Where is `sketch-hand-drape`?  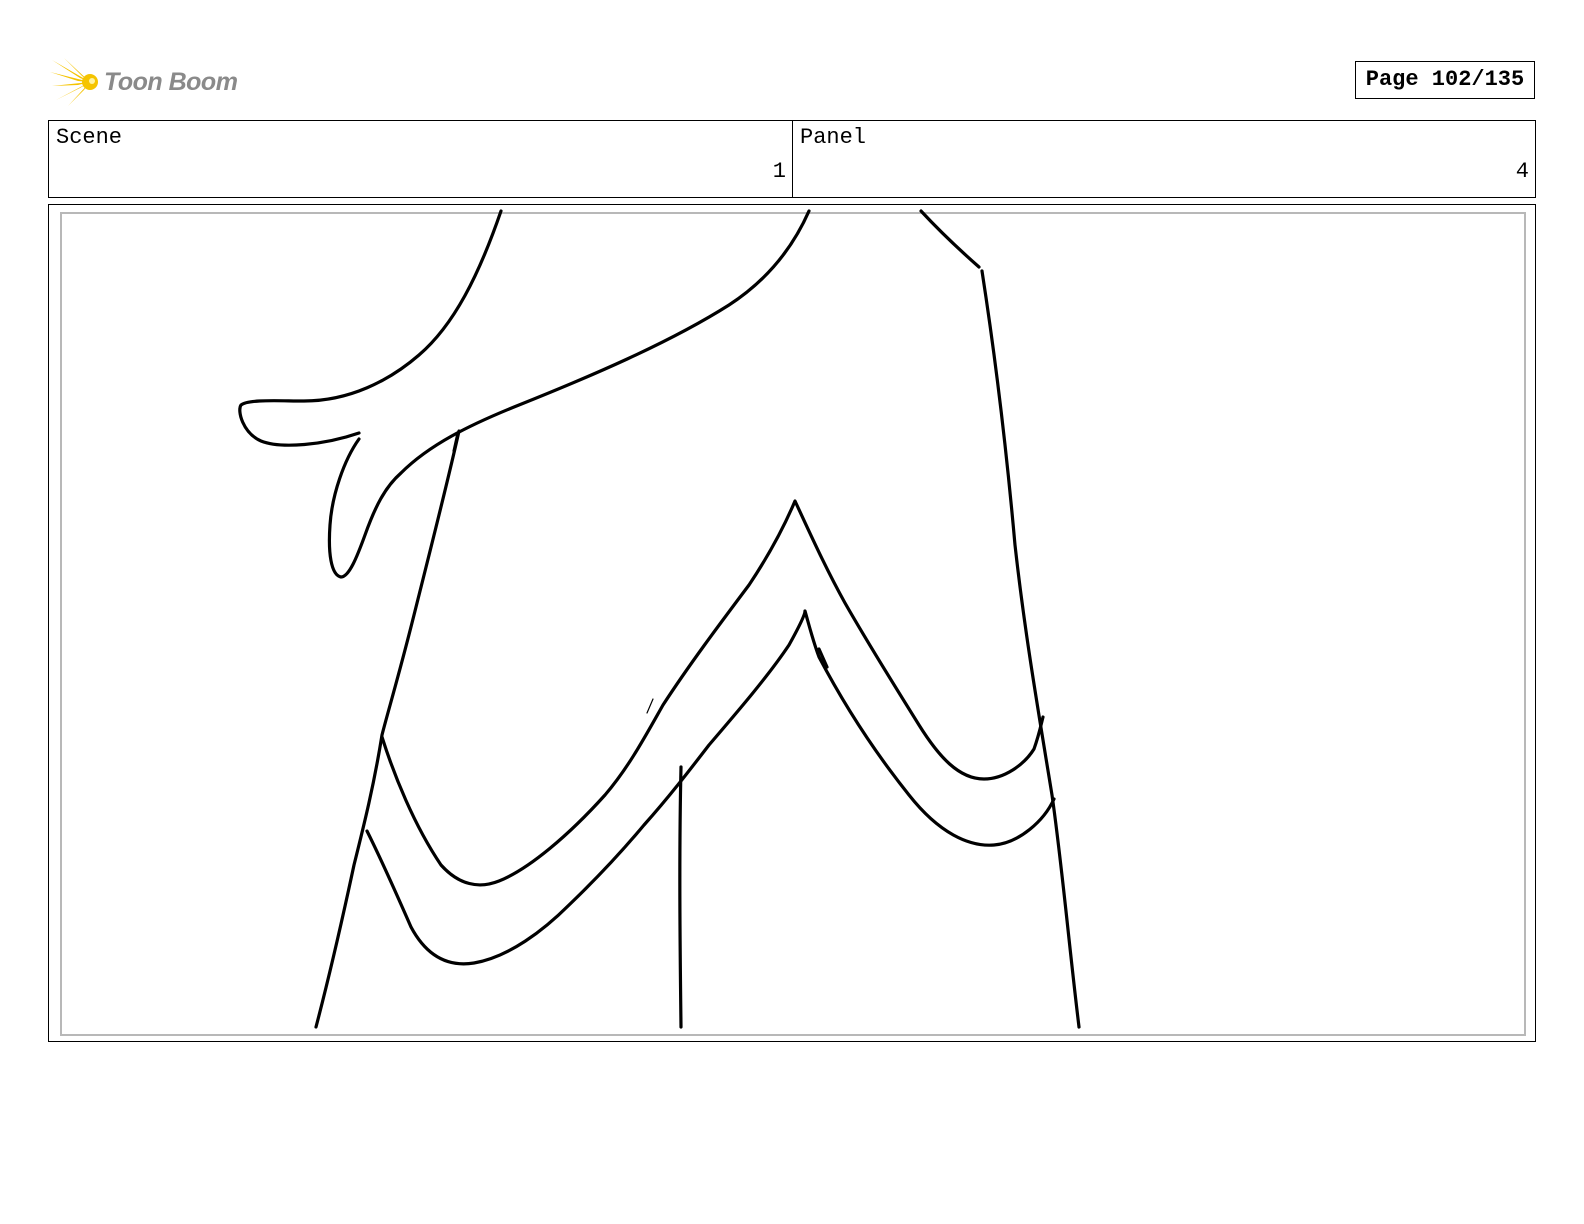
sketch-hand-drape is located at coordinates (569, 394).